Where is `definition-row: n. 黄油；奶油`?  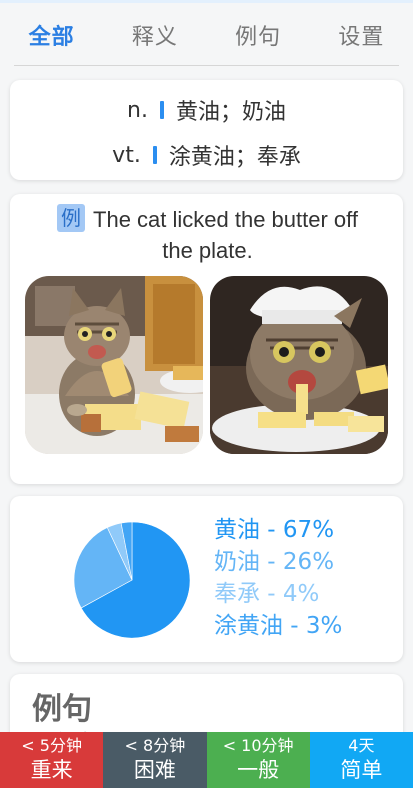 definition-row: n. 黄油；奶油 is located at coordinates (206, 110).